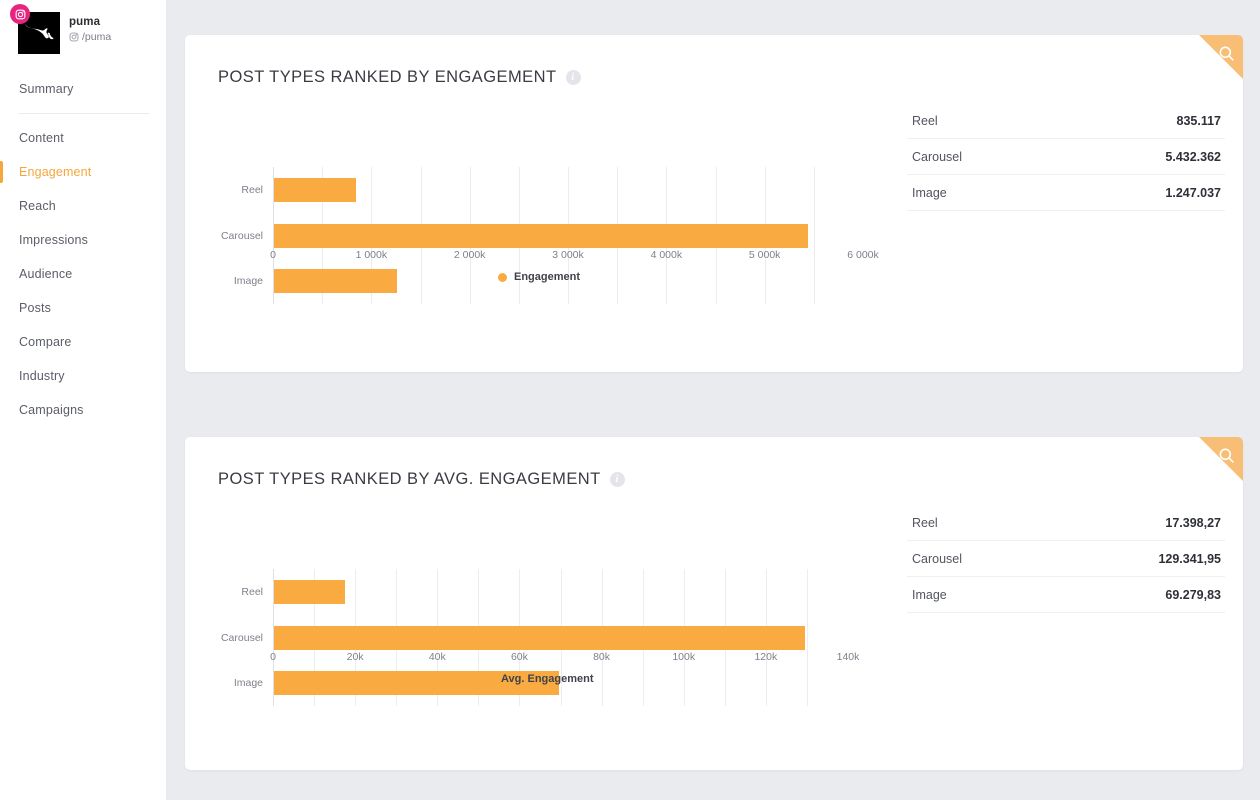 This screenshot has width=1260, height=800. Describe the element at coordinates (1066, 193) in the screenshot. I see `table-row: Image 1.247.037` at that location.